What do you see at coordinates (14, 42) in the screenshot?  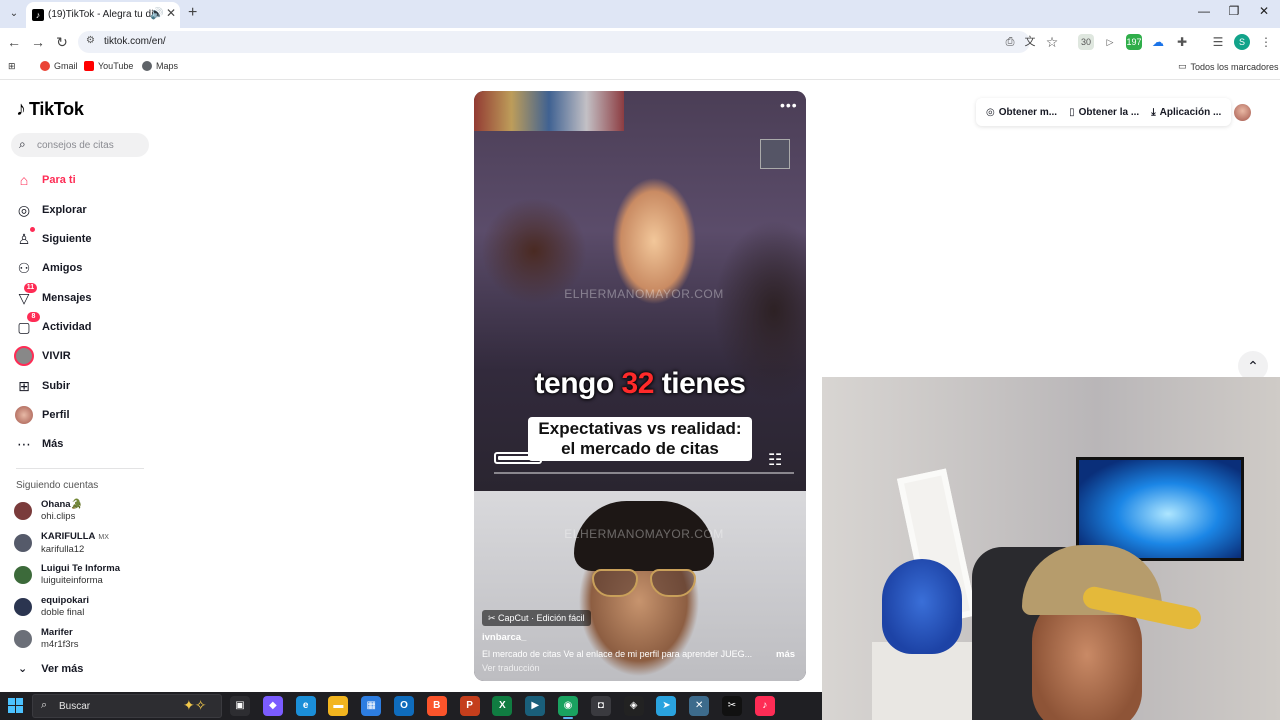 I see `back-icon: ←` at bounding box center [14, 42].